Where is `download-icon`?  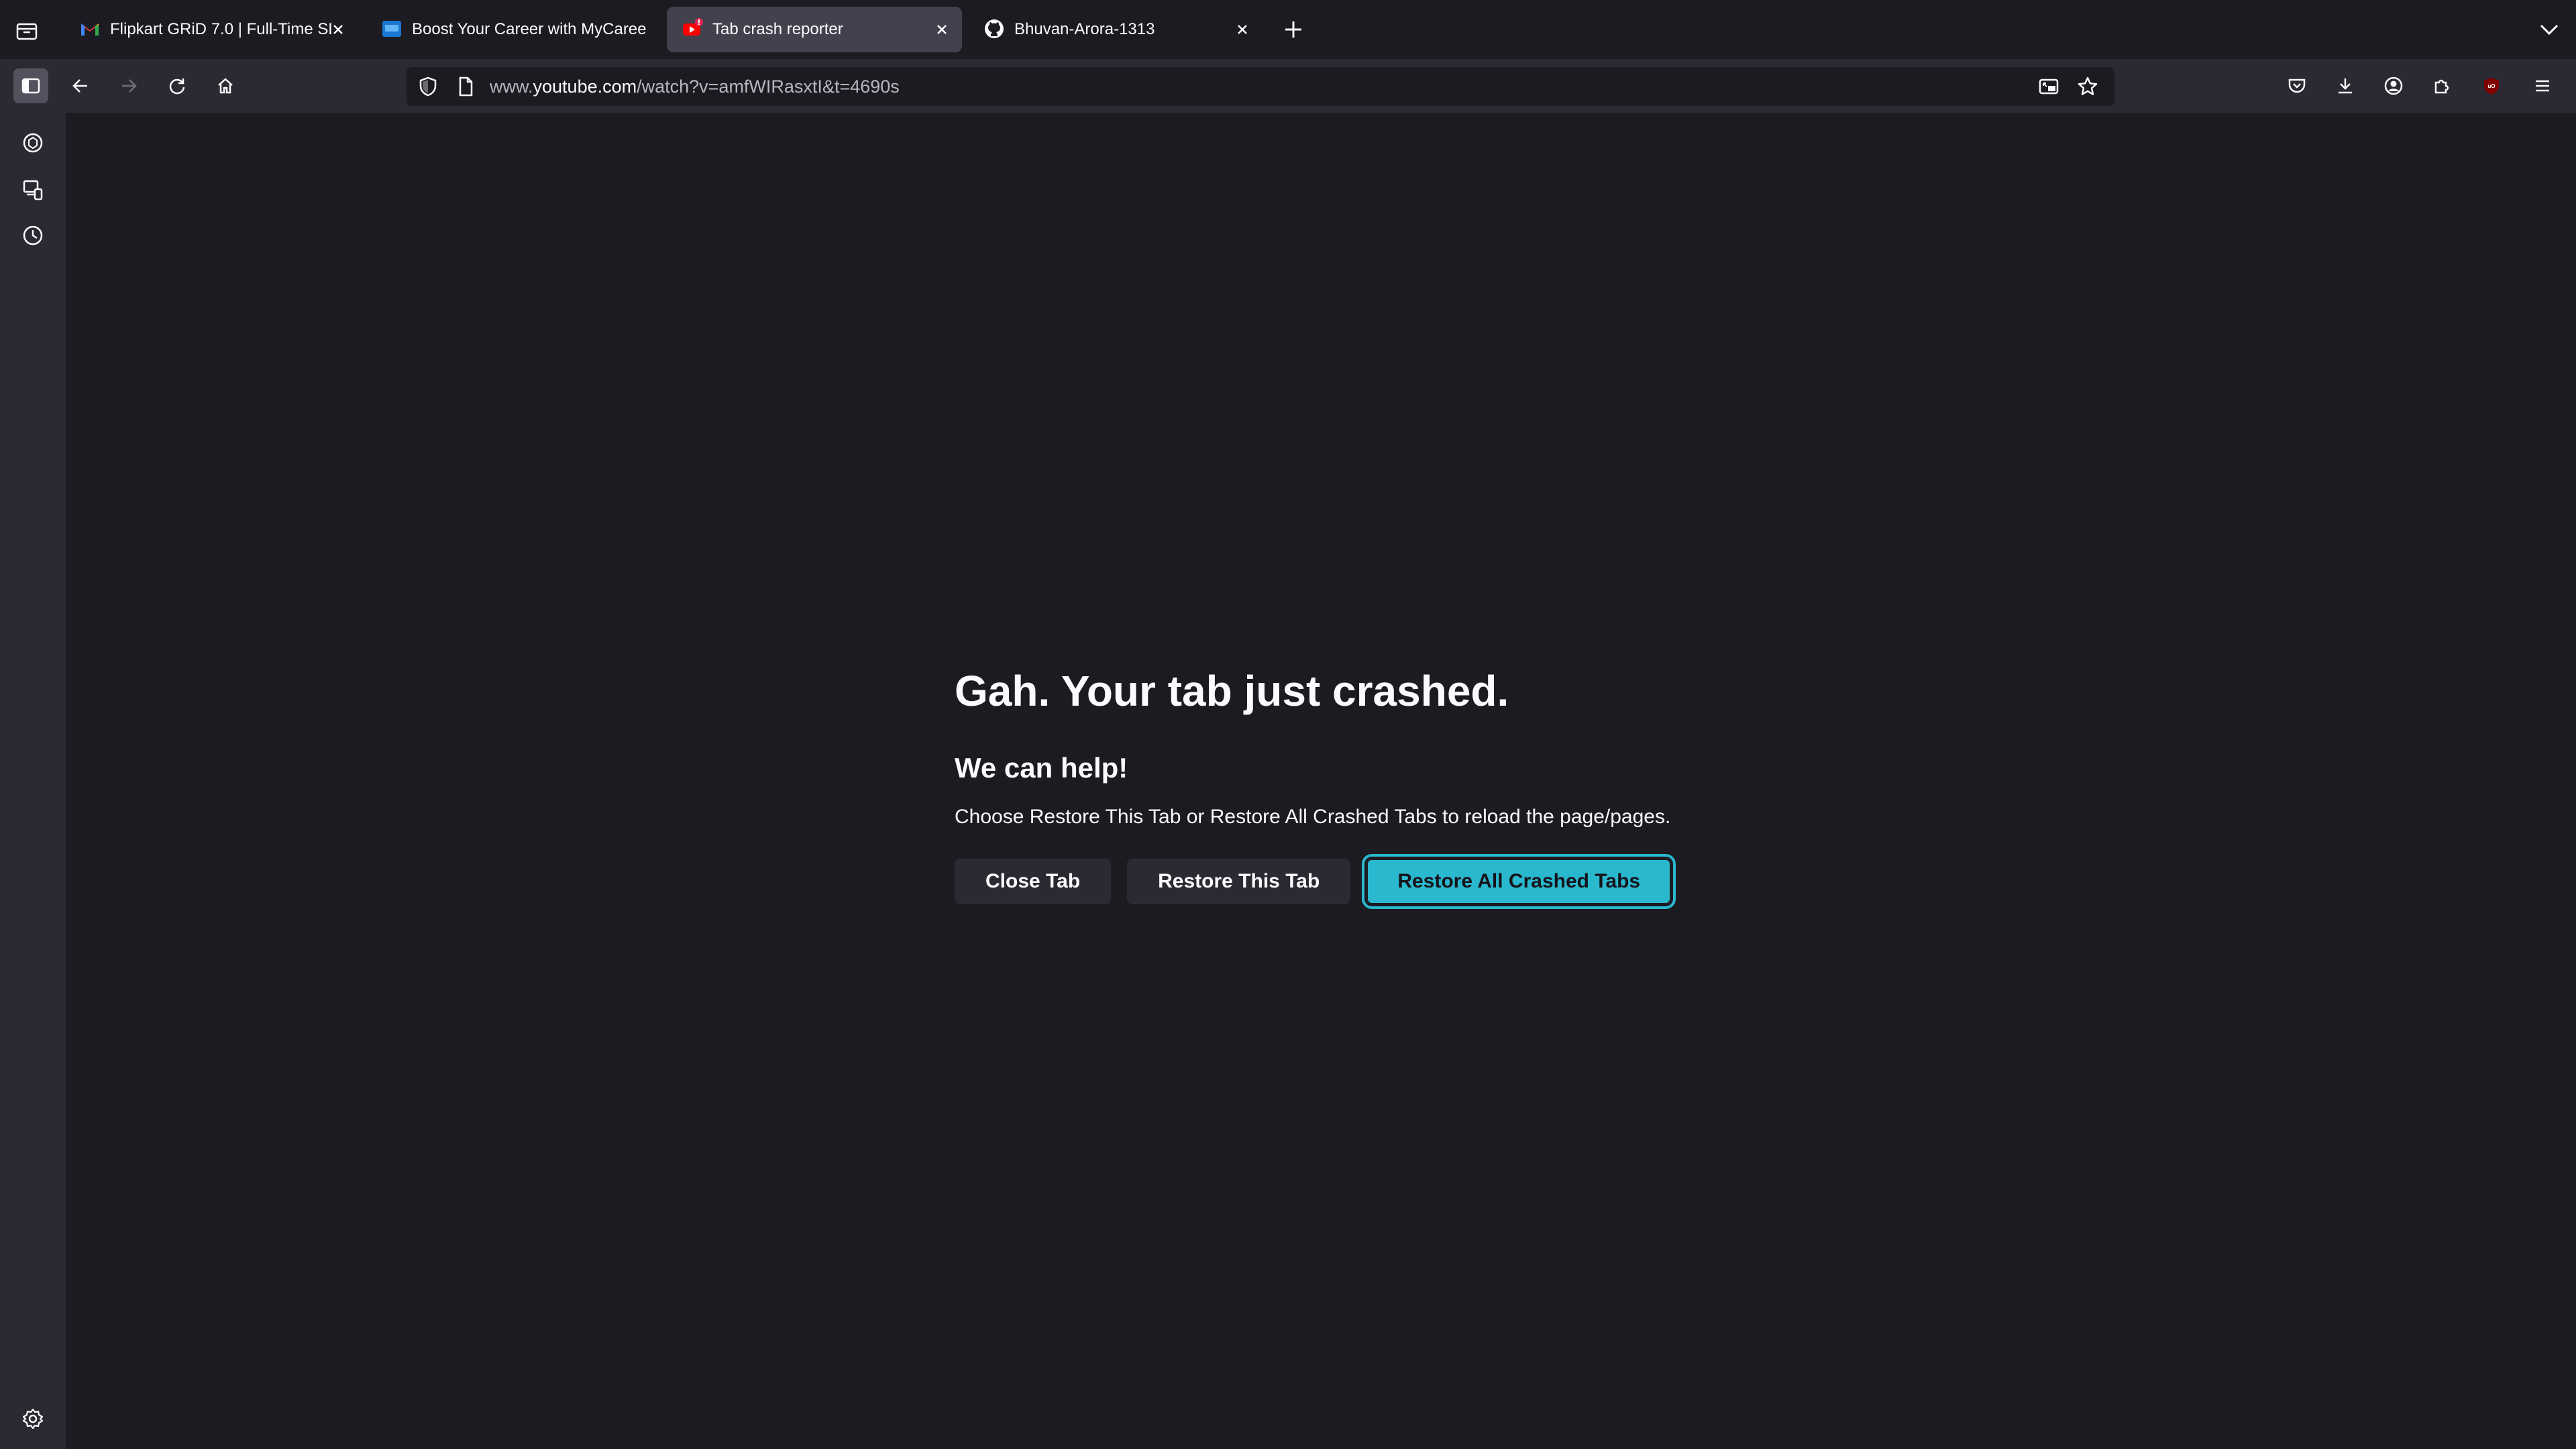 download-icon is located at coordinates (2345, 86).